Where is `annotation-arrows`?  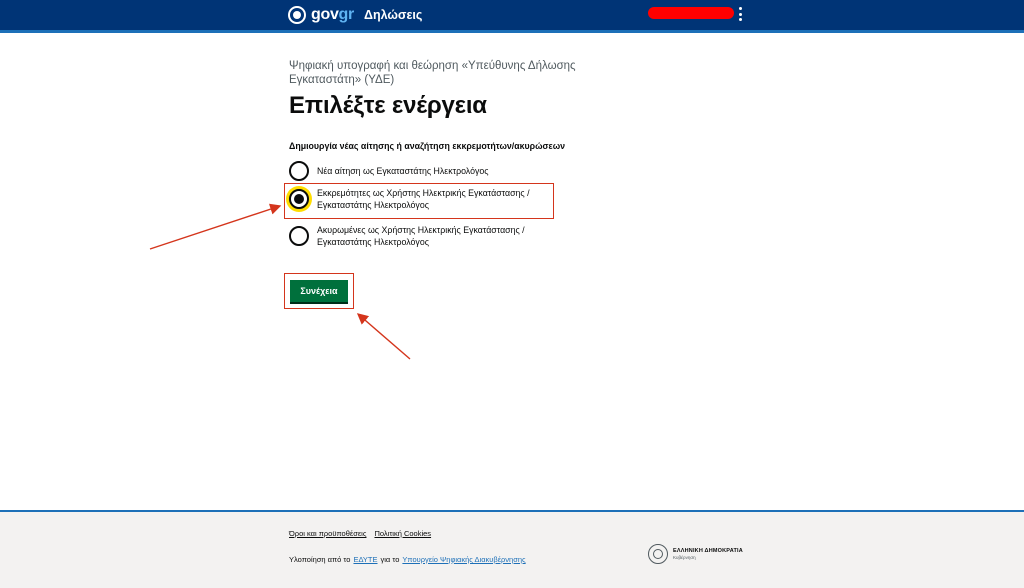 annotation-arrows is located at coordinates (280, 281).